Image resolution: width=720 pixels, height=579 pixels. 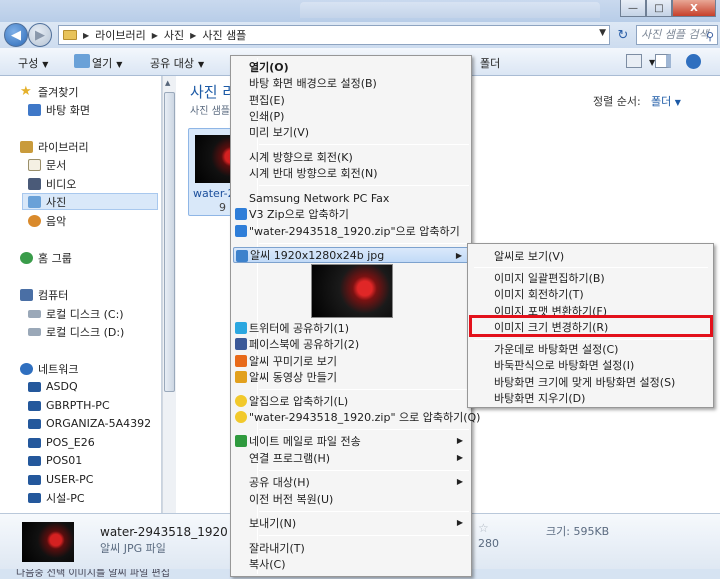 I want to click on submenu-resize: 이미지 크기 변경하기(R), so click(x=590, y=327).